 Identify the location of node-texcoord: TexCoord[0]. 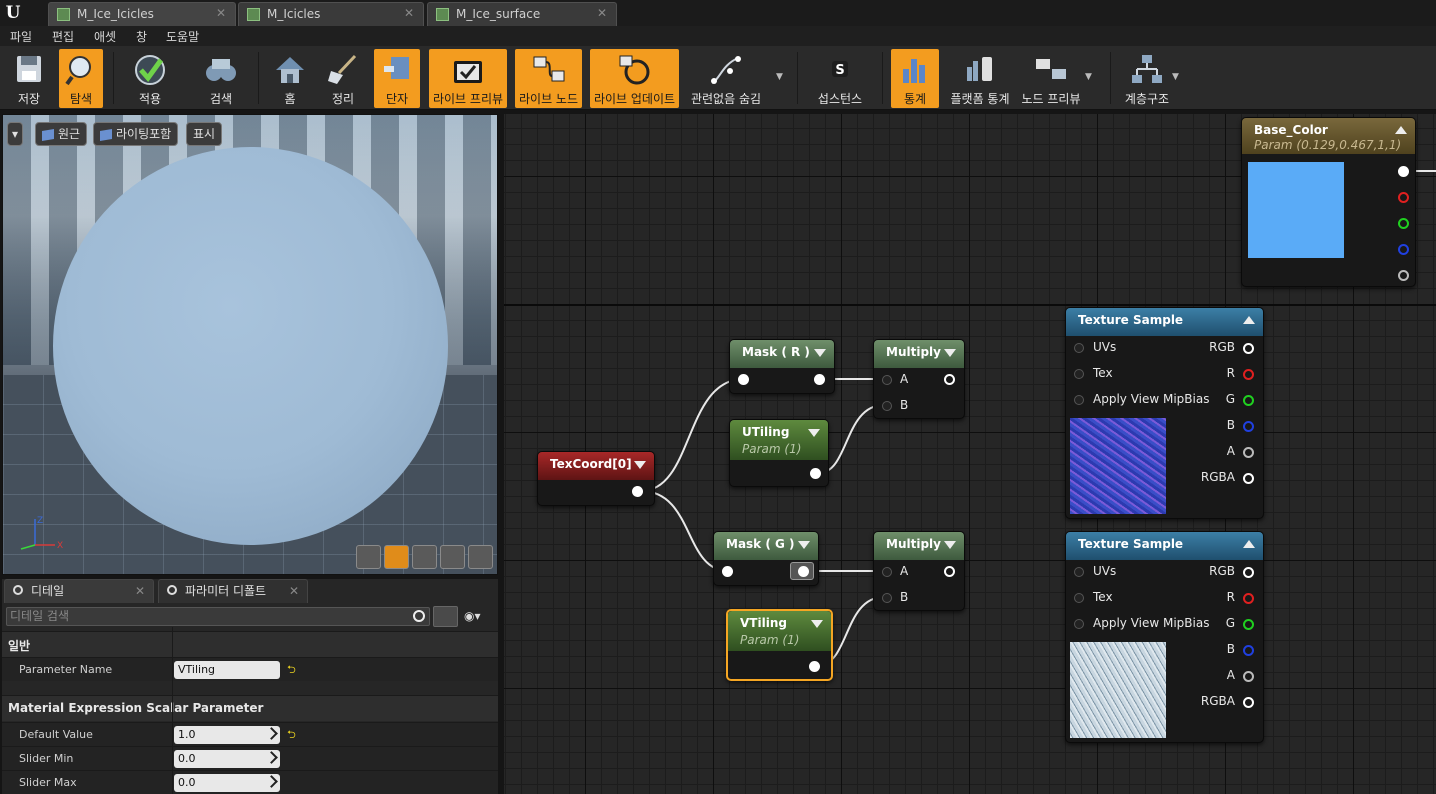
(596, 478).